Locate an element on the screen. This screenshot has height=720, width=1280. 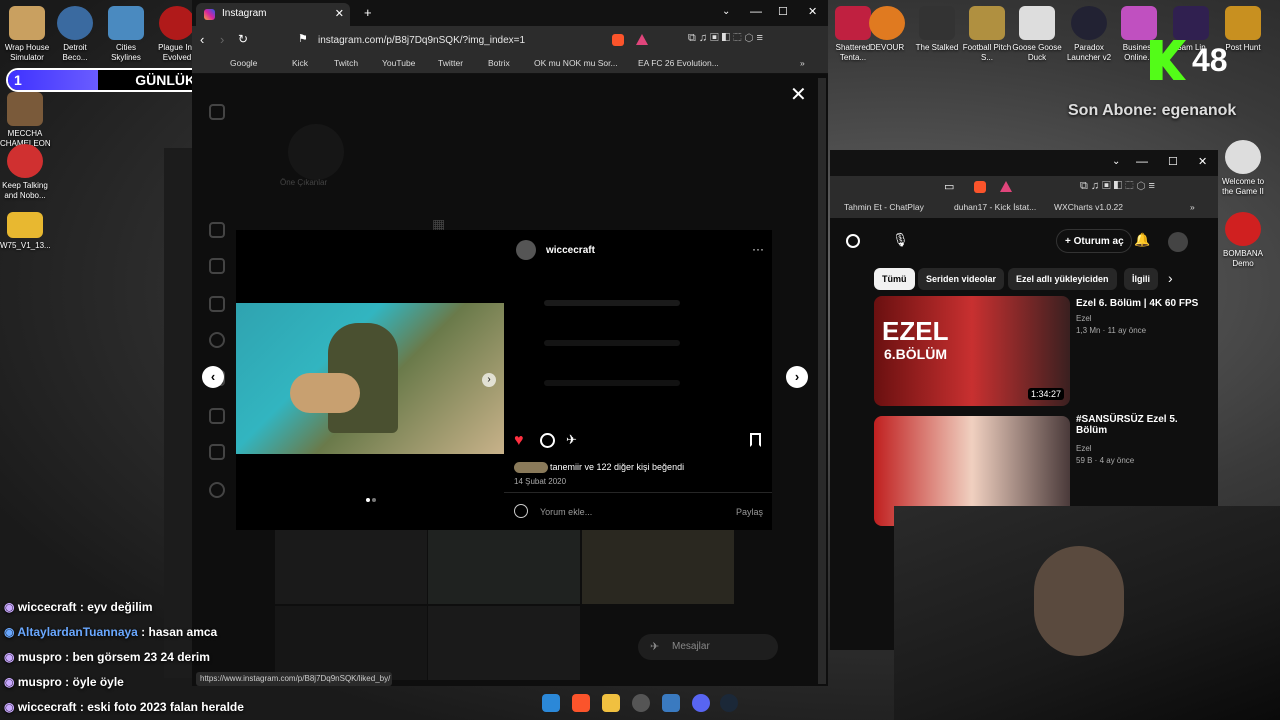
desktop-icon-paradox: Paradox Launcher v2 is located at coordinates (1089, 34).